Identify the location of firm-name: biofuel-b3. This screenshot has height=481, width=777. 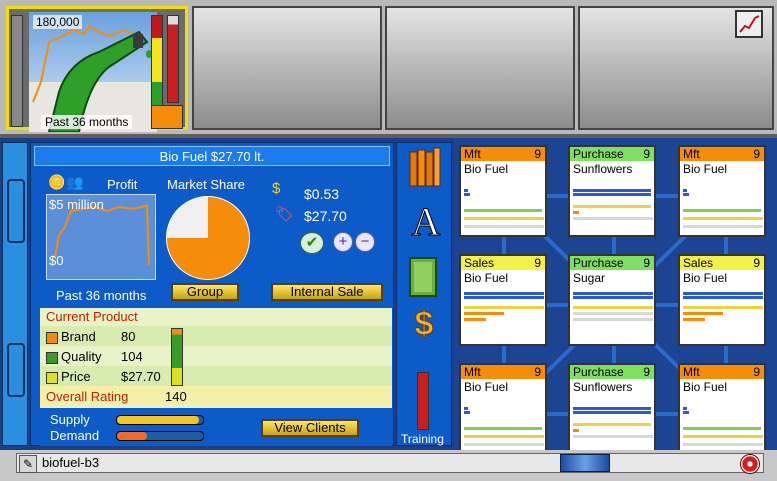
(71, 462).